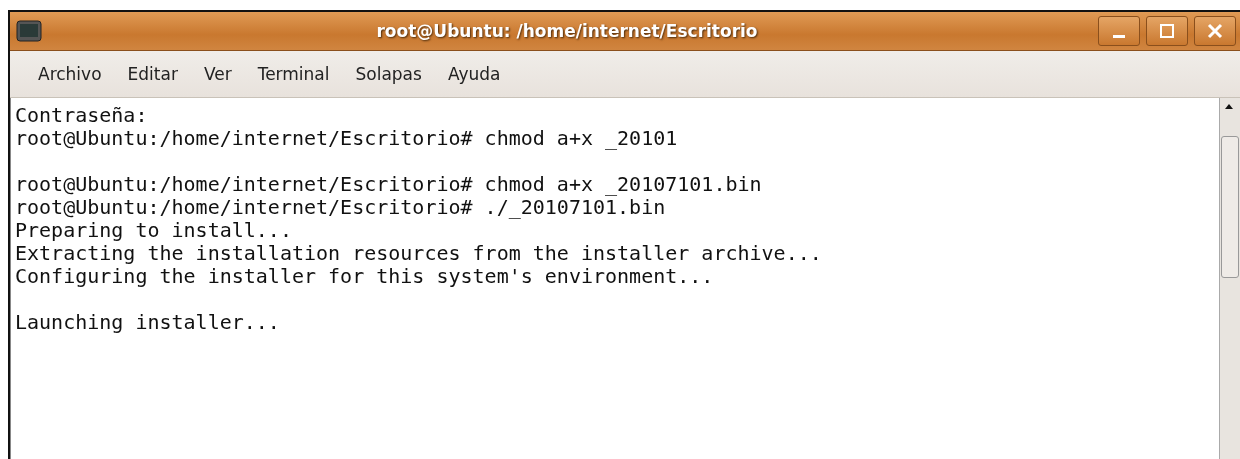 This screenshot has height=459, width=1240. Describe the element at coordinates (70, 74) in the screenshot. I see `menu-item: Archivo` at that location.